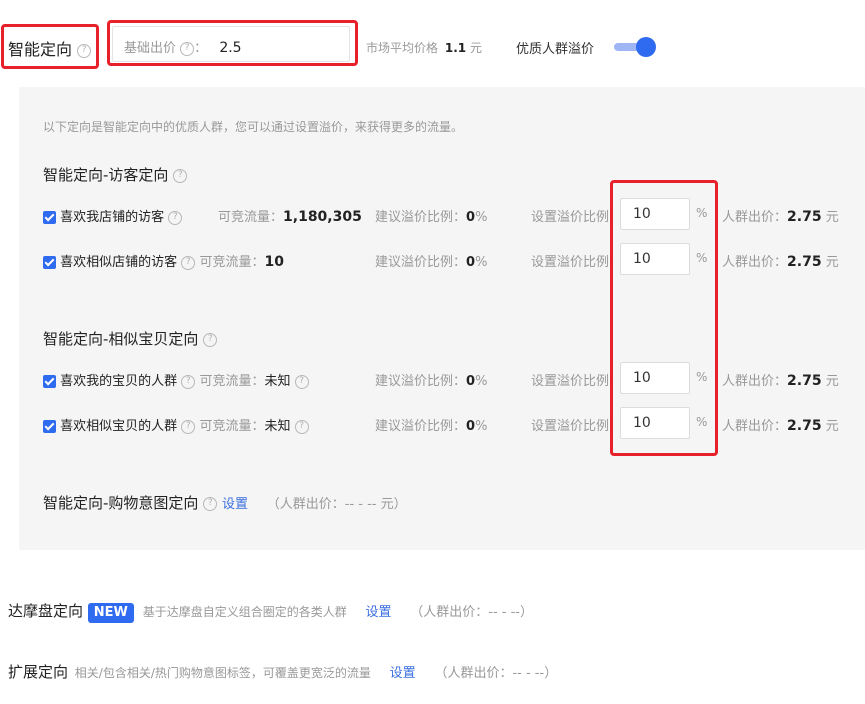  I want to click on page-title: 智能定向 ?, so click(50, 48).